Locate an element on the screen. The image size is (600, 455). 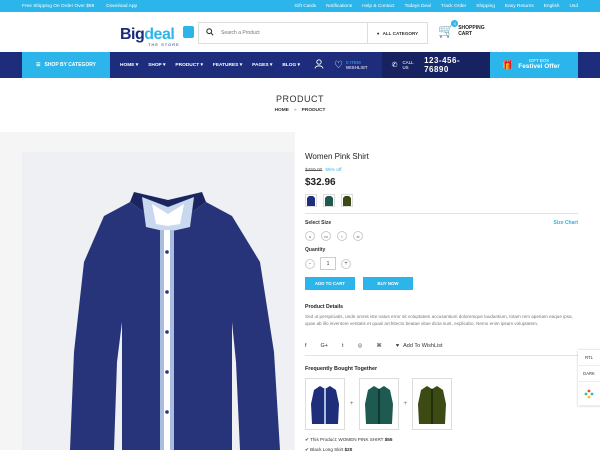
logo-text-big: Big is located at coordinates (132, 34).